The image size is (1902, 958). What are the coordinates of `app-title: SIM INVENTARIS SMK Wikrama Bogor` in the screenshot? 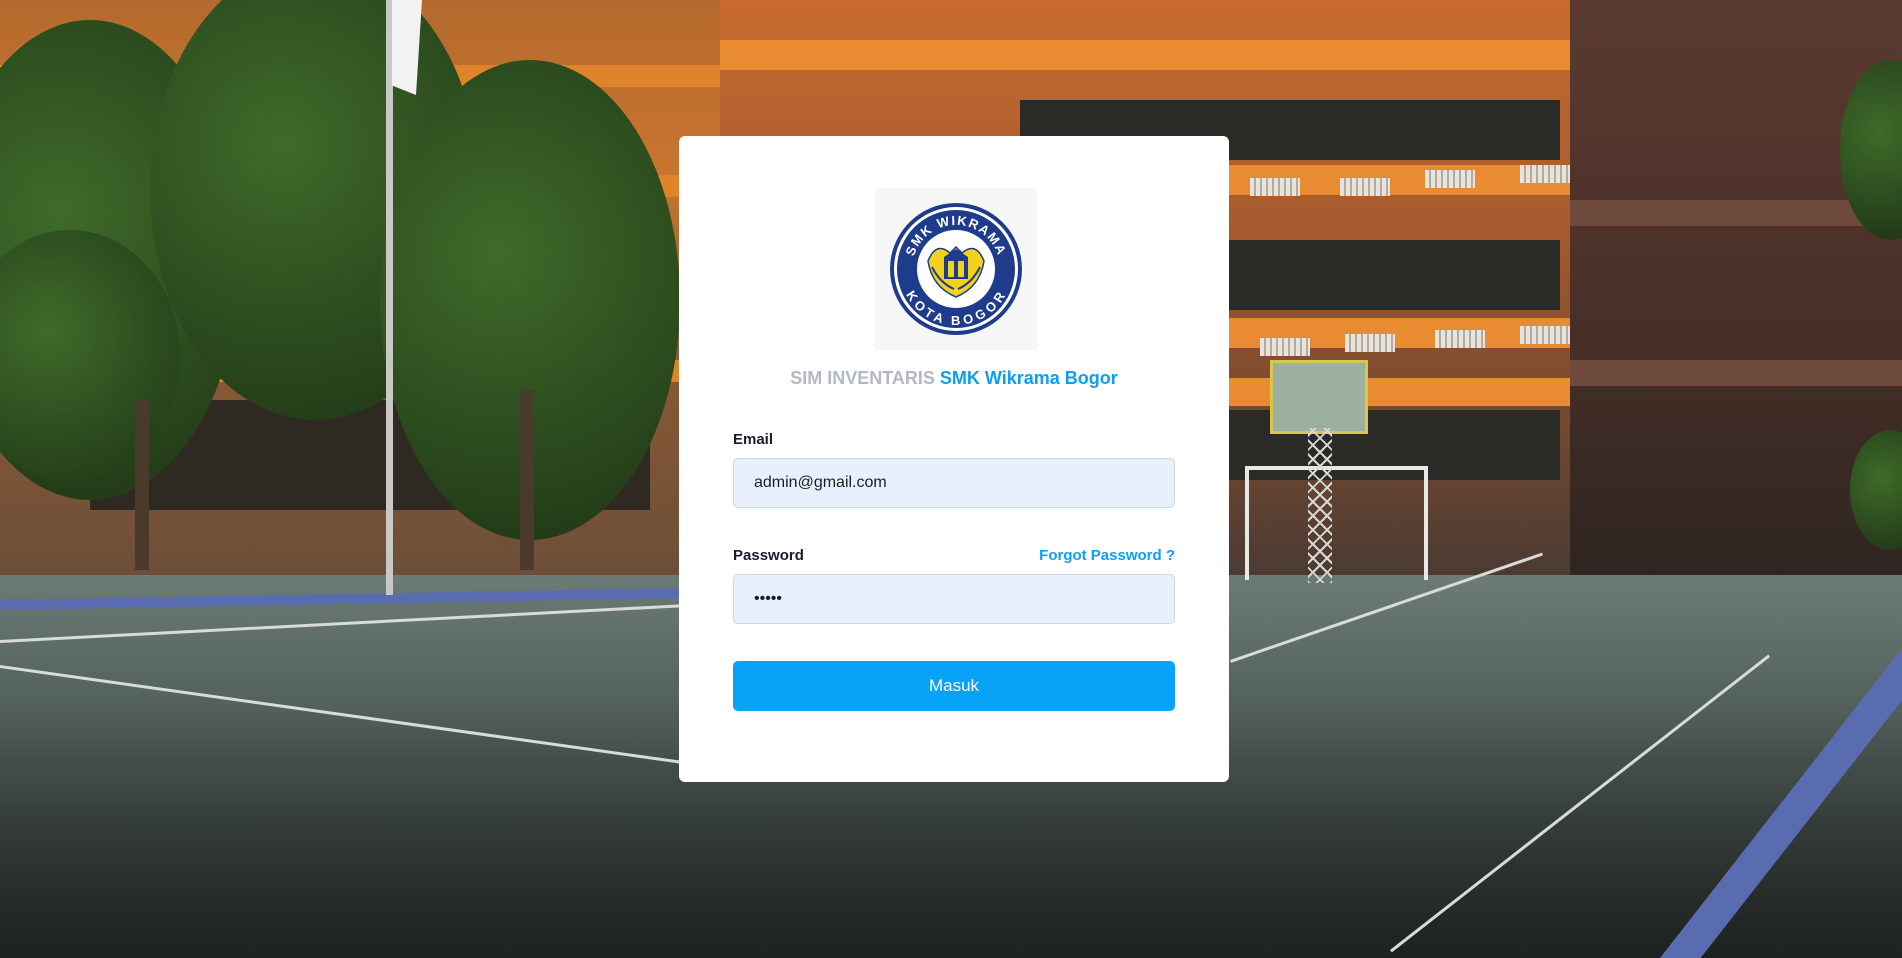 It's located at (954, 378).